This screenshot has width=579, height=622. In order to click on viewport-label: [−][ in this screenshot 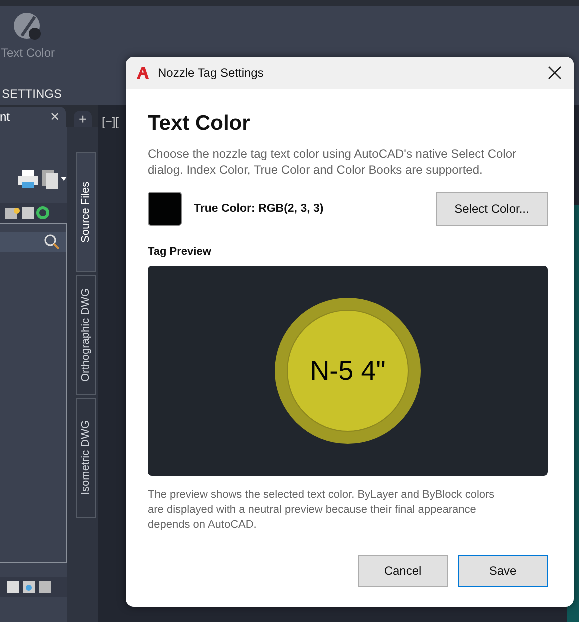, I will do `click(111, 122)`.